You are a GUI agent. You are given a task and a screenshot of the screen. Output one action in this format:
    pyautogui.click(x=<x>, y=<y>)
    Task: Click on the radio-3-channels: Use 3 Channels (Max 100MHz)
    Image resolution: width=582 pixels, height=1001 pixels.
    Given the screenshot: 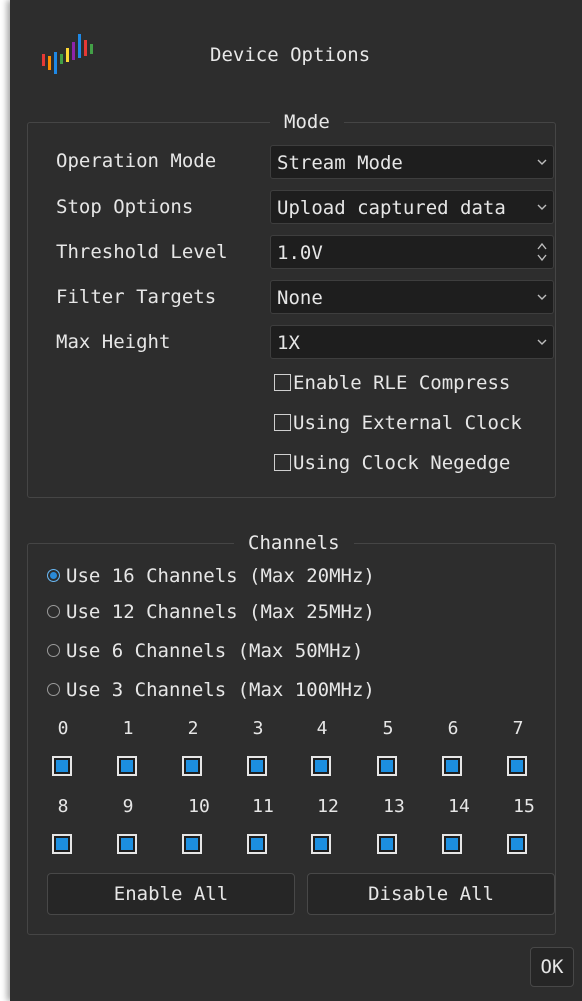 What is the action you would take?
    pyautogui.click(x=211, y=690)
    